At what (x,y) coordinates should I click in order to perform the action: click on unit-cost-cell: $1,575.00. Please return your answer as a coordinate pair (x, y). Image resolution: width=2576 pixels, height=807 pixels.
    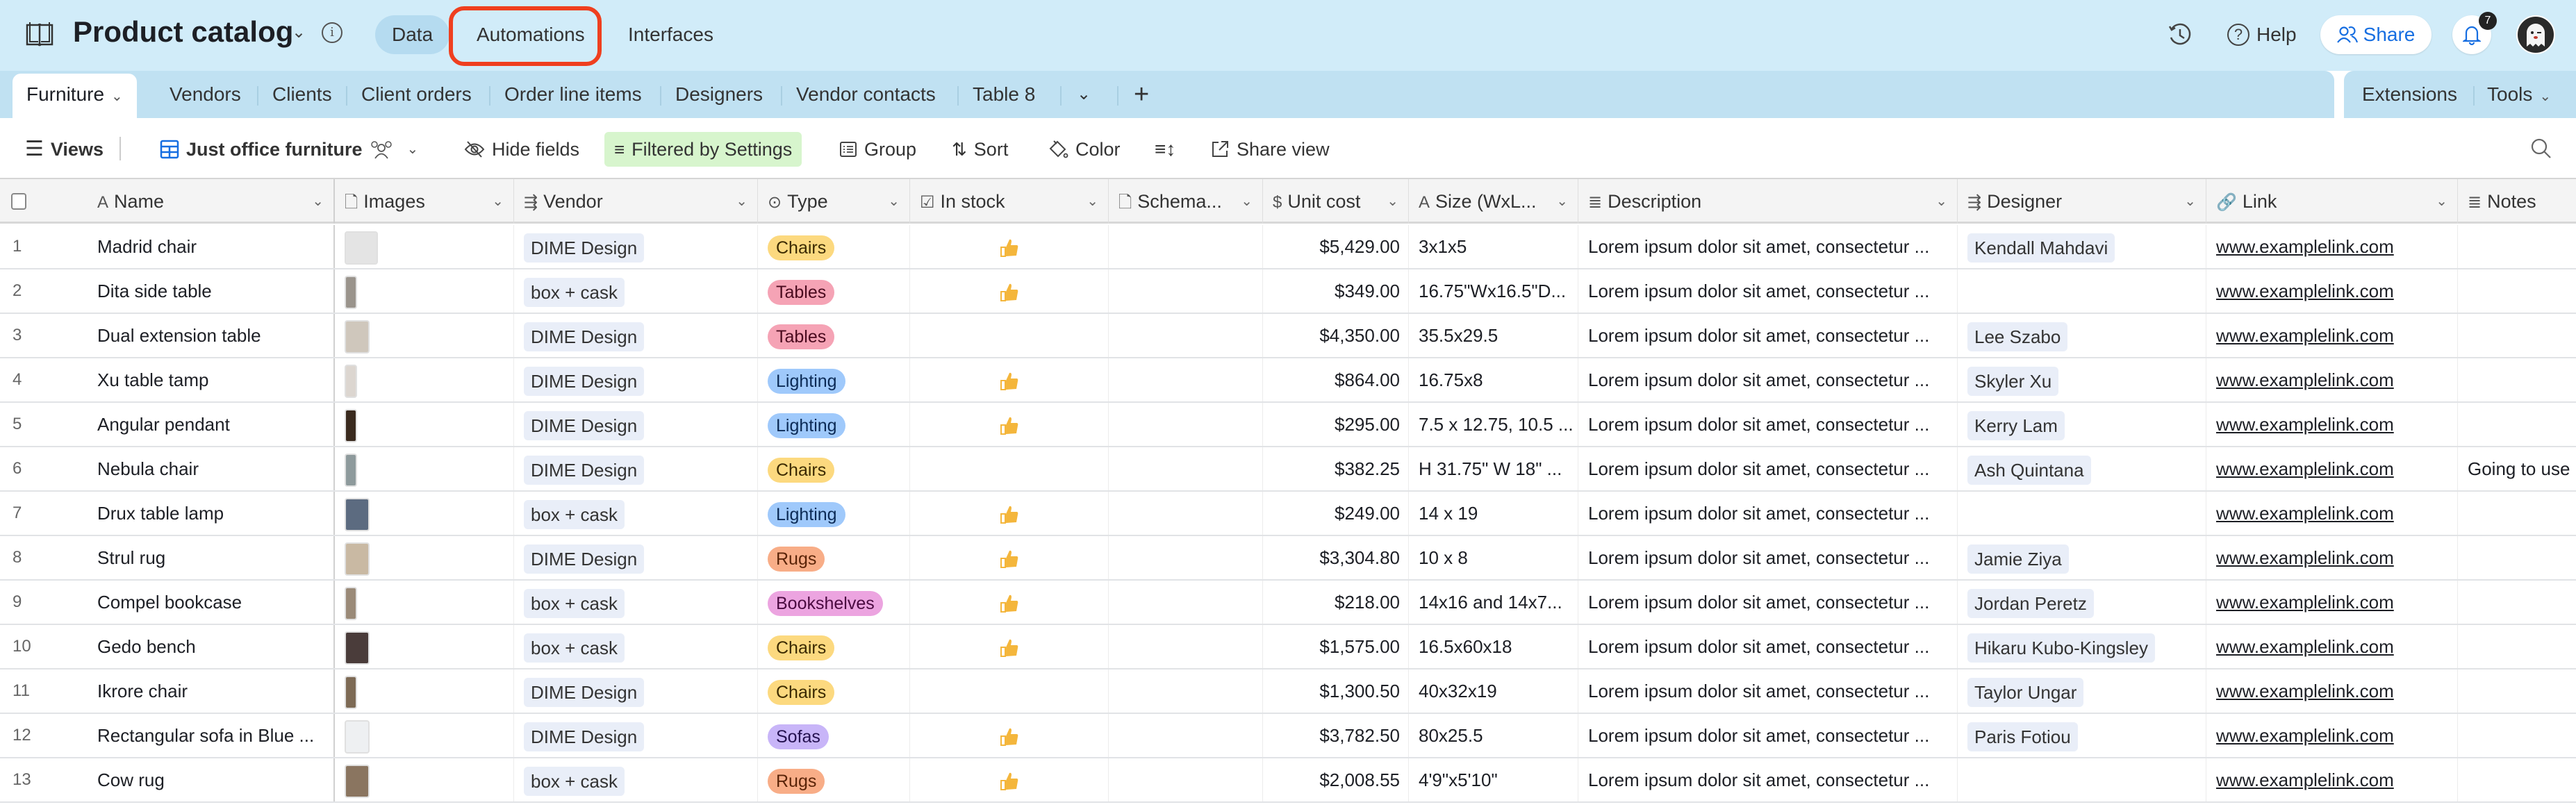
    Looking at the image, I should click on (1336, 646).